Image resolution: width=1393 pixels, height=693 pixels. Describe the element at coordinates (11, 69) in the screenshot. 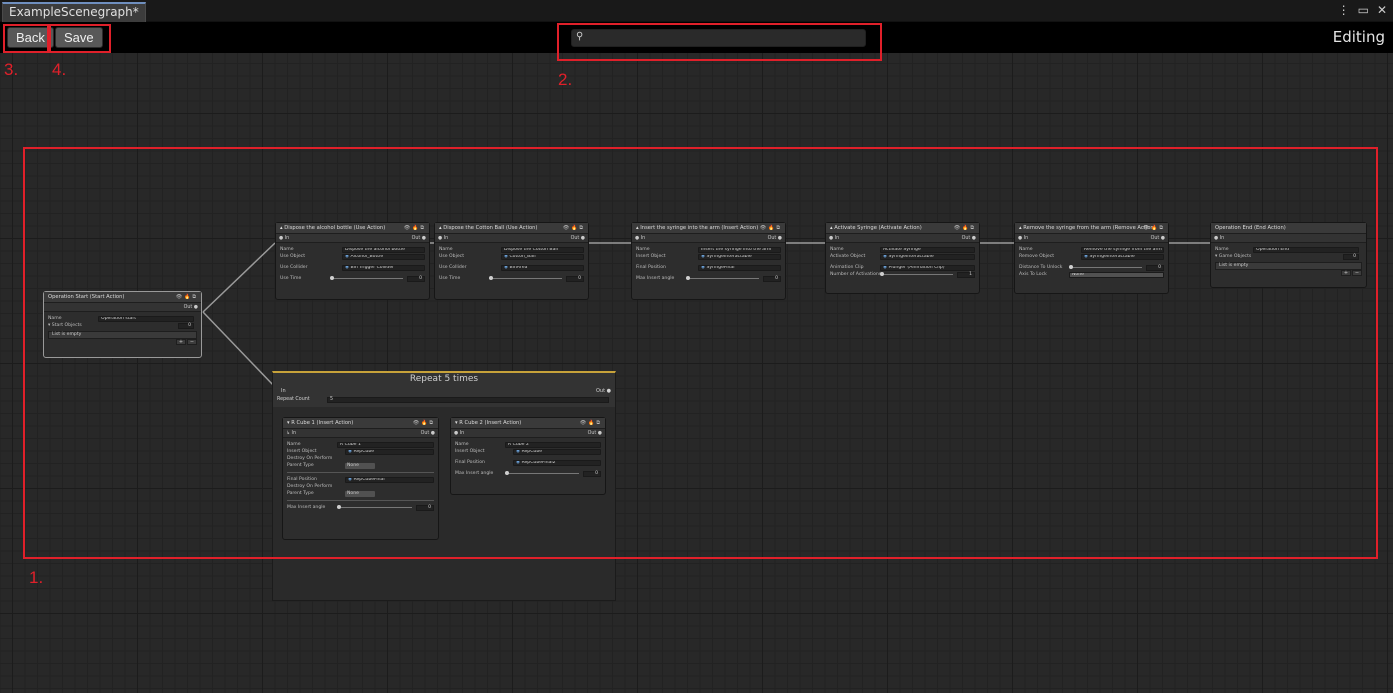

I see `annotation-number-3: 3.` at that location.